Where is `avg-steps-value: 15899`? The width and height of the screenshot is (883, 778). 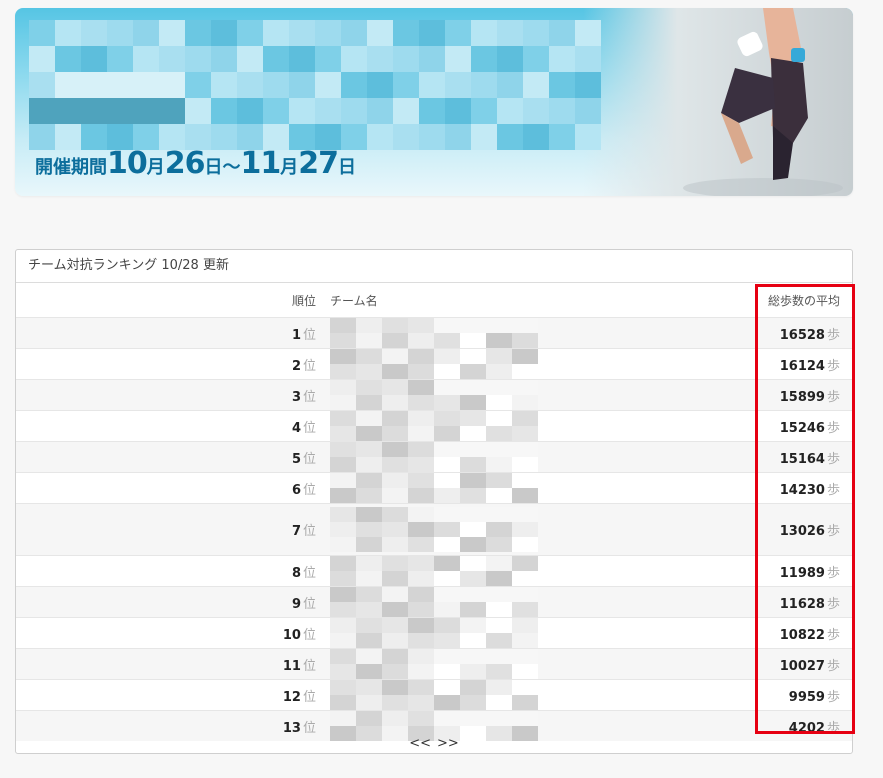 avg-steps-value: 15899 is located at coordinates (802, 397).